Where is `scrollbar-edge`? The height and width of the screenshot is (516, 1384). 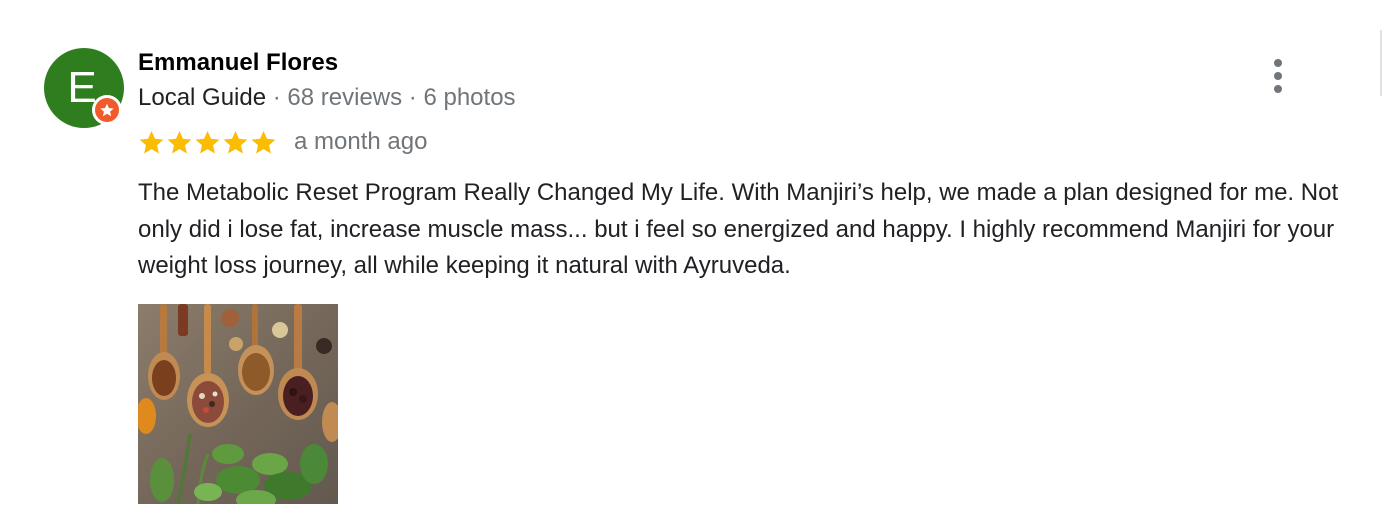
scrollbar-edge is located at coordinates (1381, 63).